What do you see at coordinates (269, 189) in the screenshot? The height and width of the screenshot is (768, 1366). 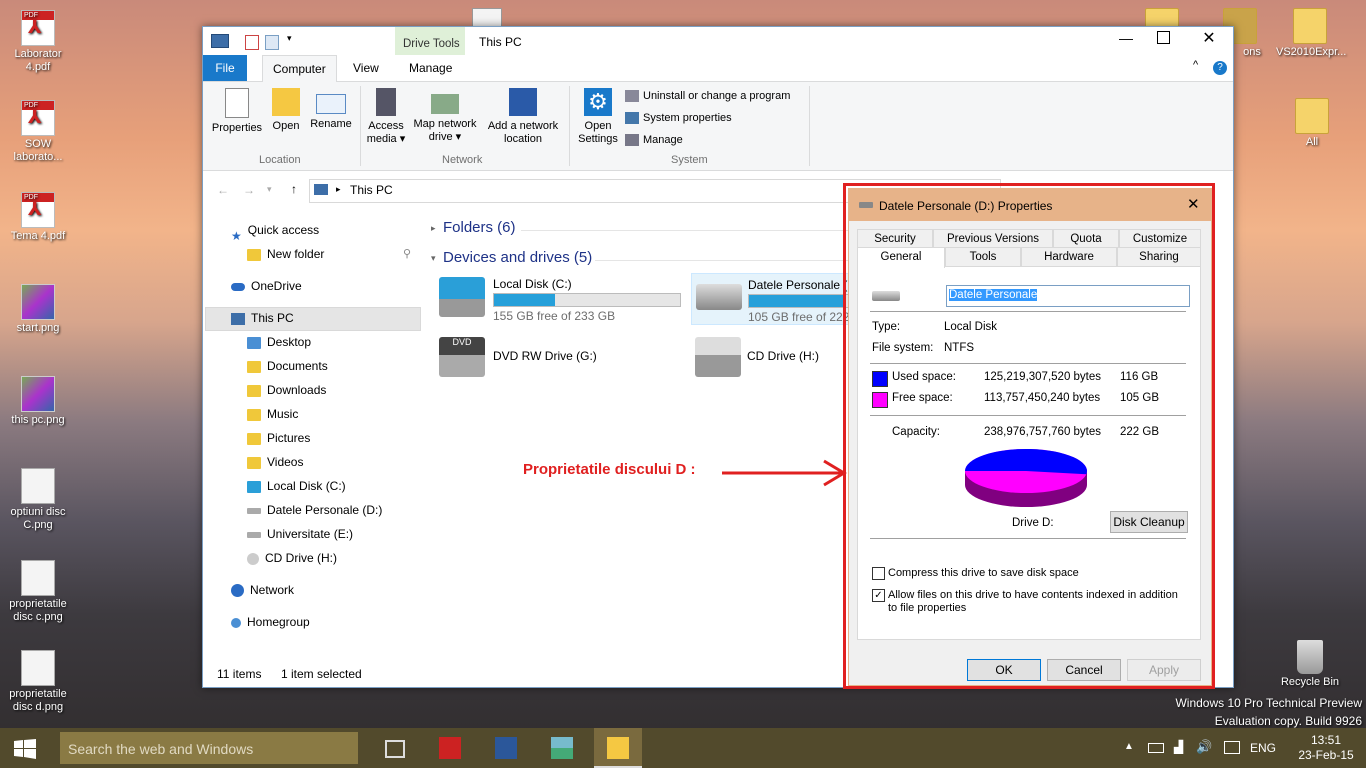 I see `recent-locations-icon: ▾` at bounding box center [269, 189].